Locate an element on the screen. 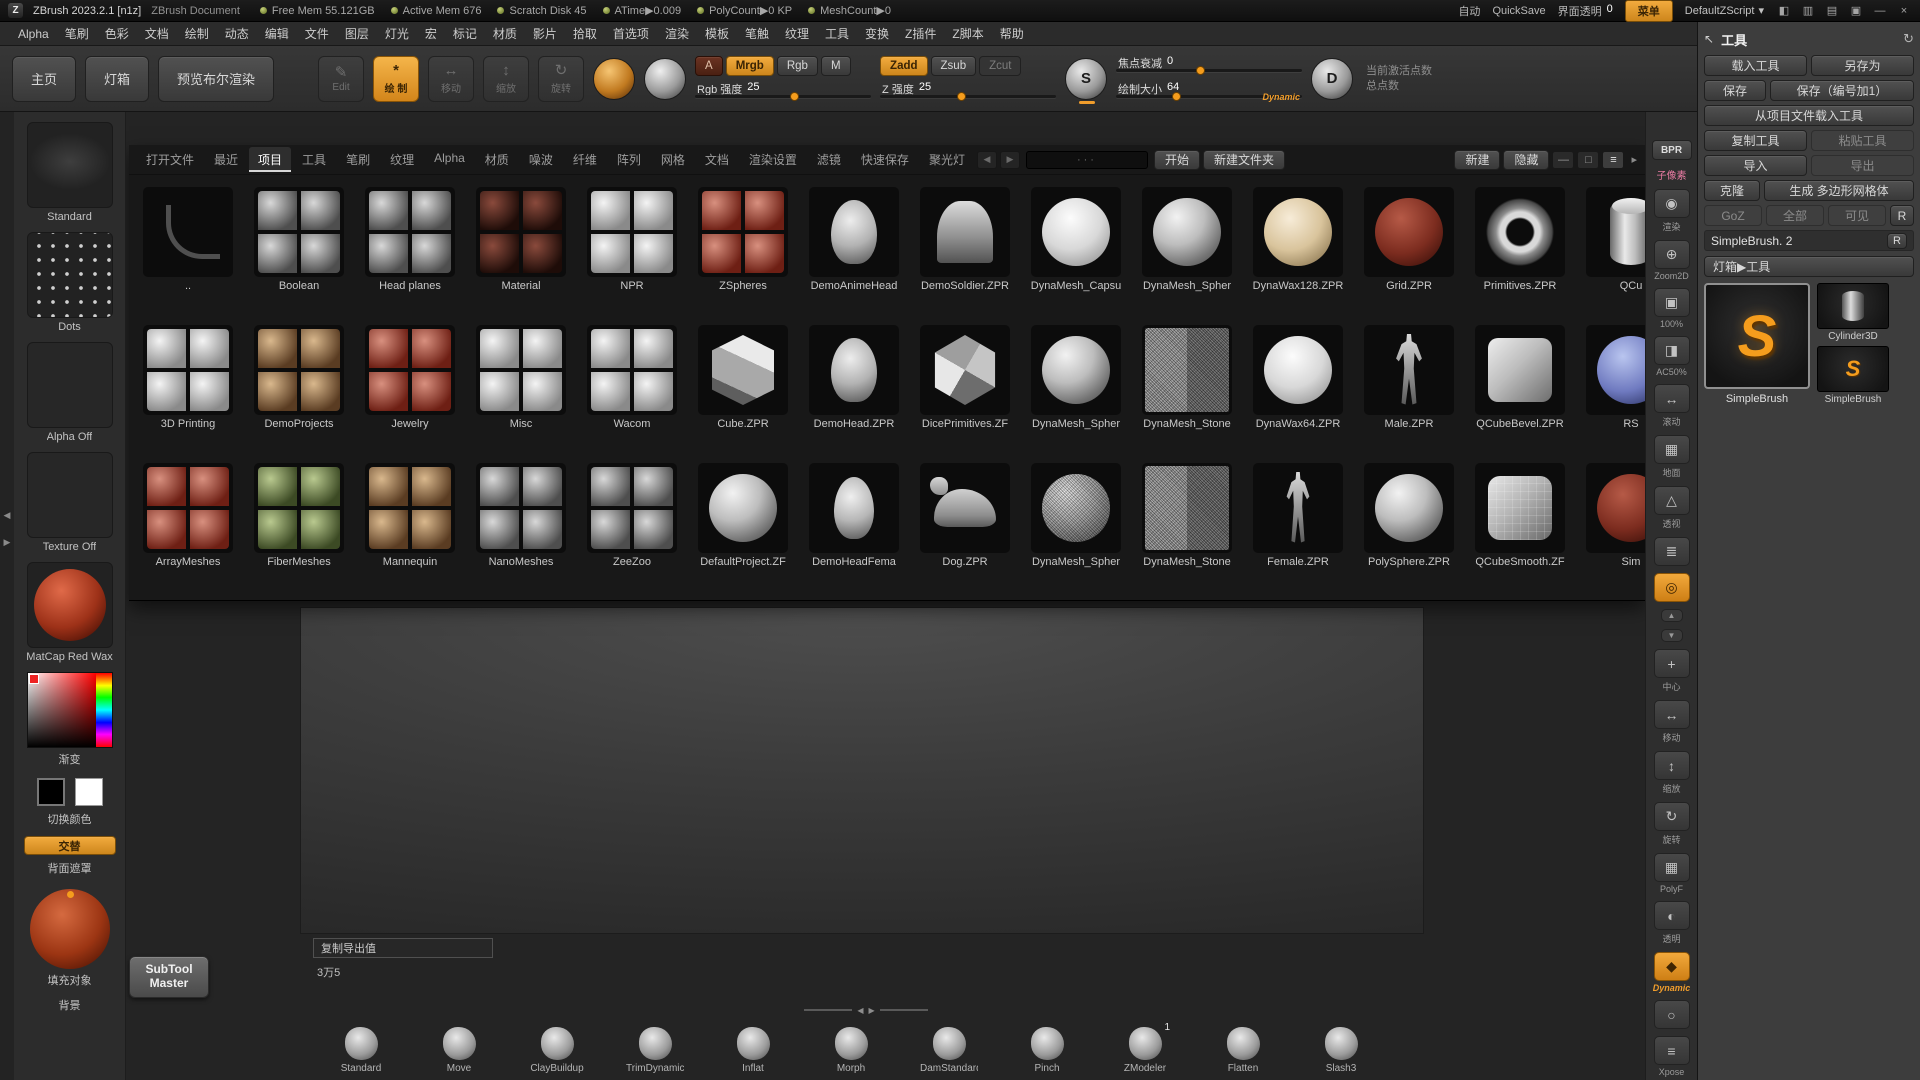 This screenshot has height=1080, width=1920. scroll-down-button: ▼ is located at coordinates (1671, 635).